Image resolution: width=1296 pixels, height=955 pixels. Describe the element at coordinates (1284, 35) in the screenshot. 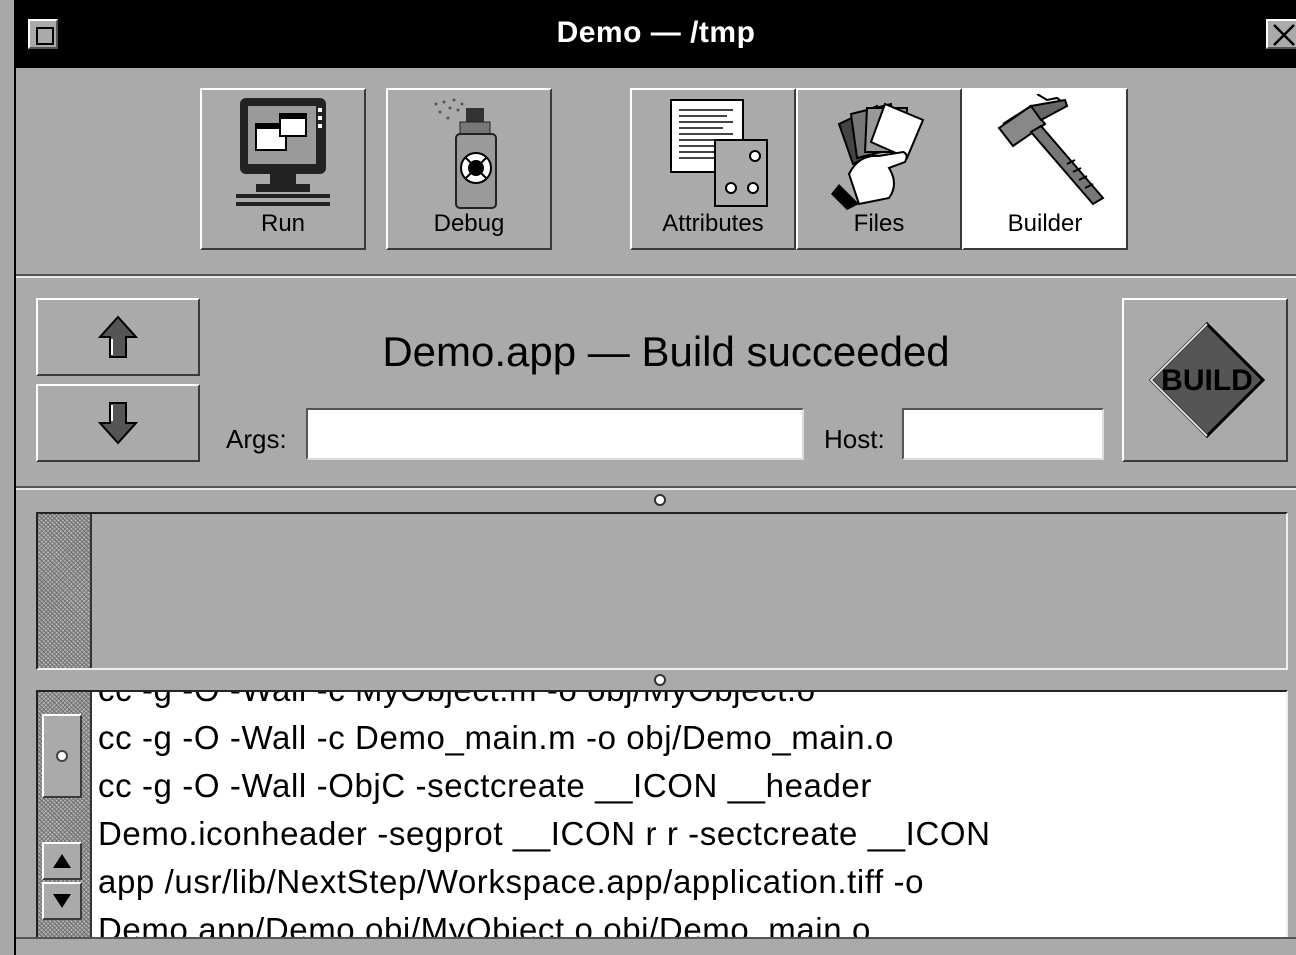

I see `close-icon` at that location.